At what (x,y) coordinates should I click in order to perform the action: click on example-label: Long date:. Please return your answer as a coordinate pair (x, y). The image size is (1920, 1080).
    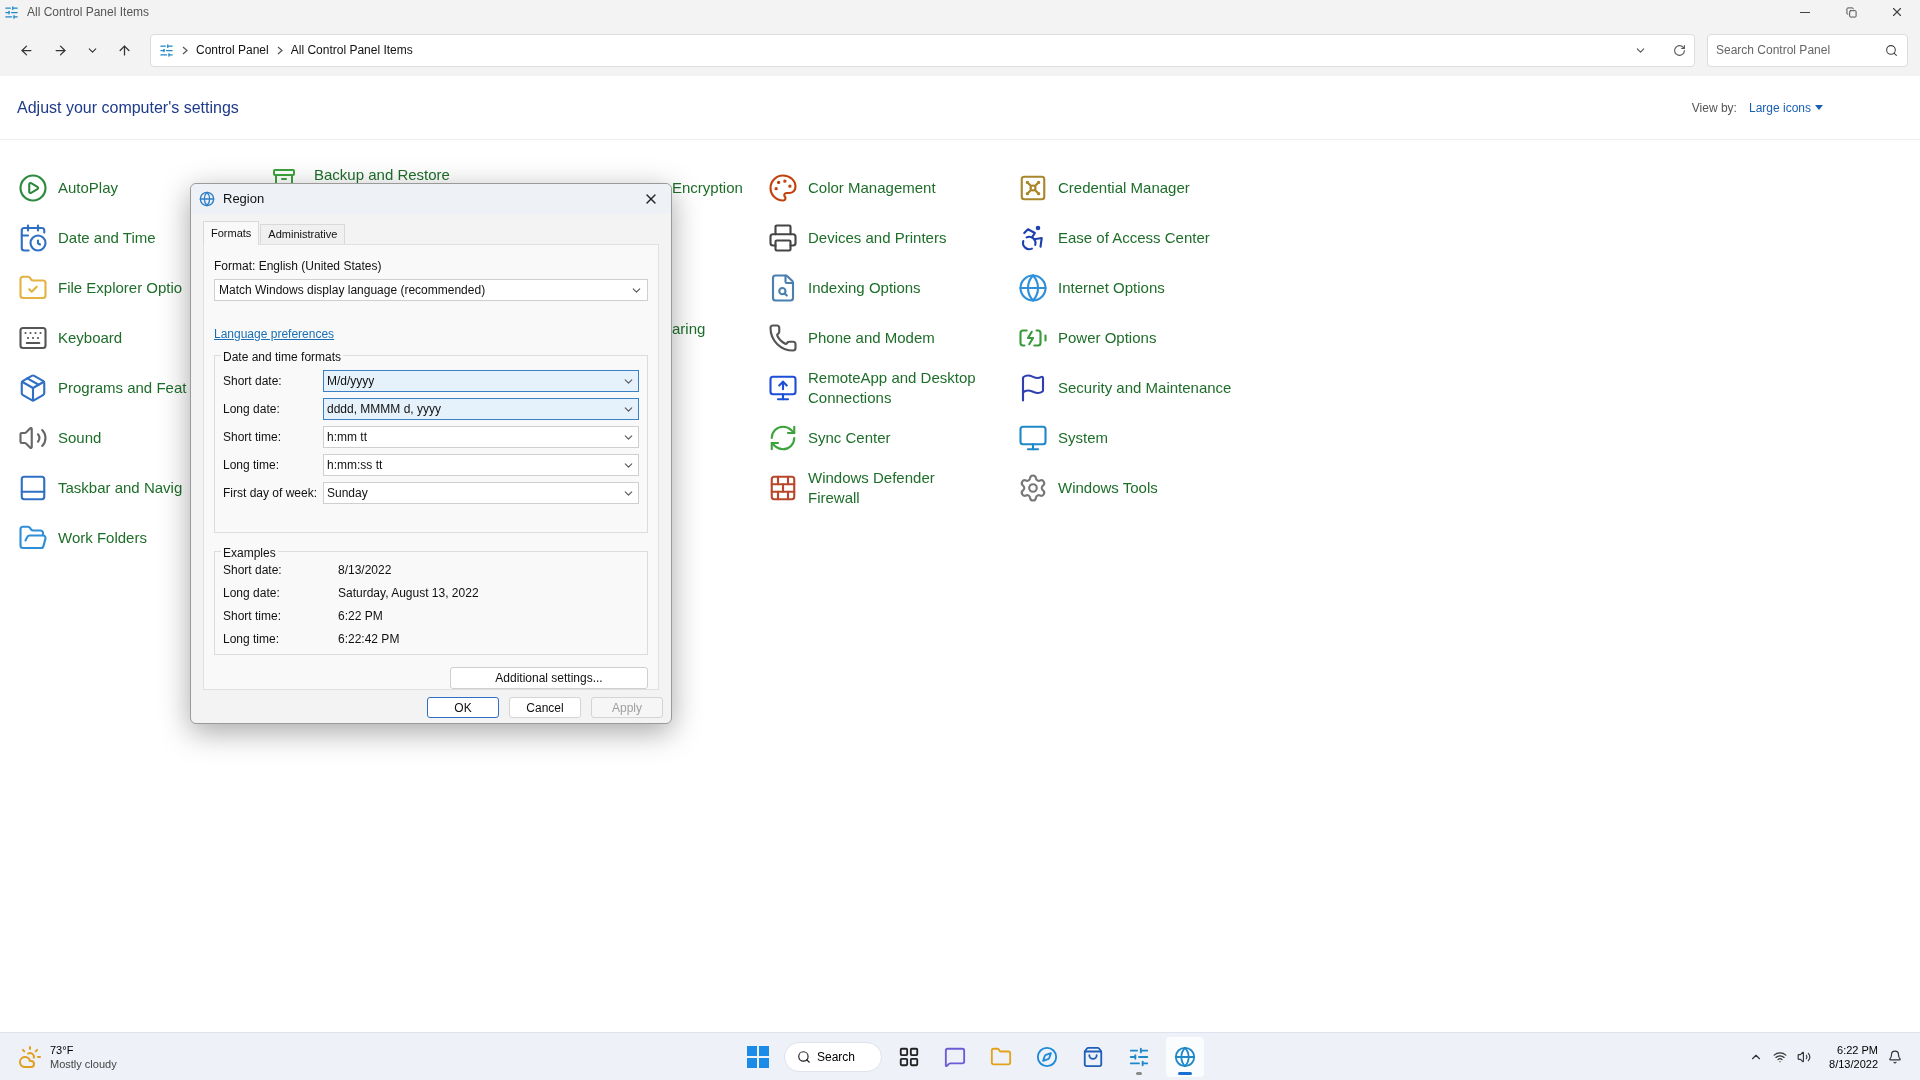
    Looking at the image, I should click on (252, 593).